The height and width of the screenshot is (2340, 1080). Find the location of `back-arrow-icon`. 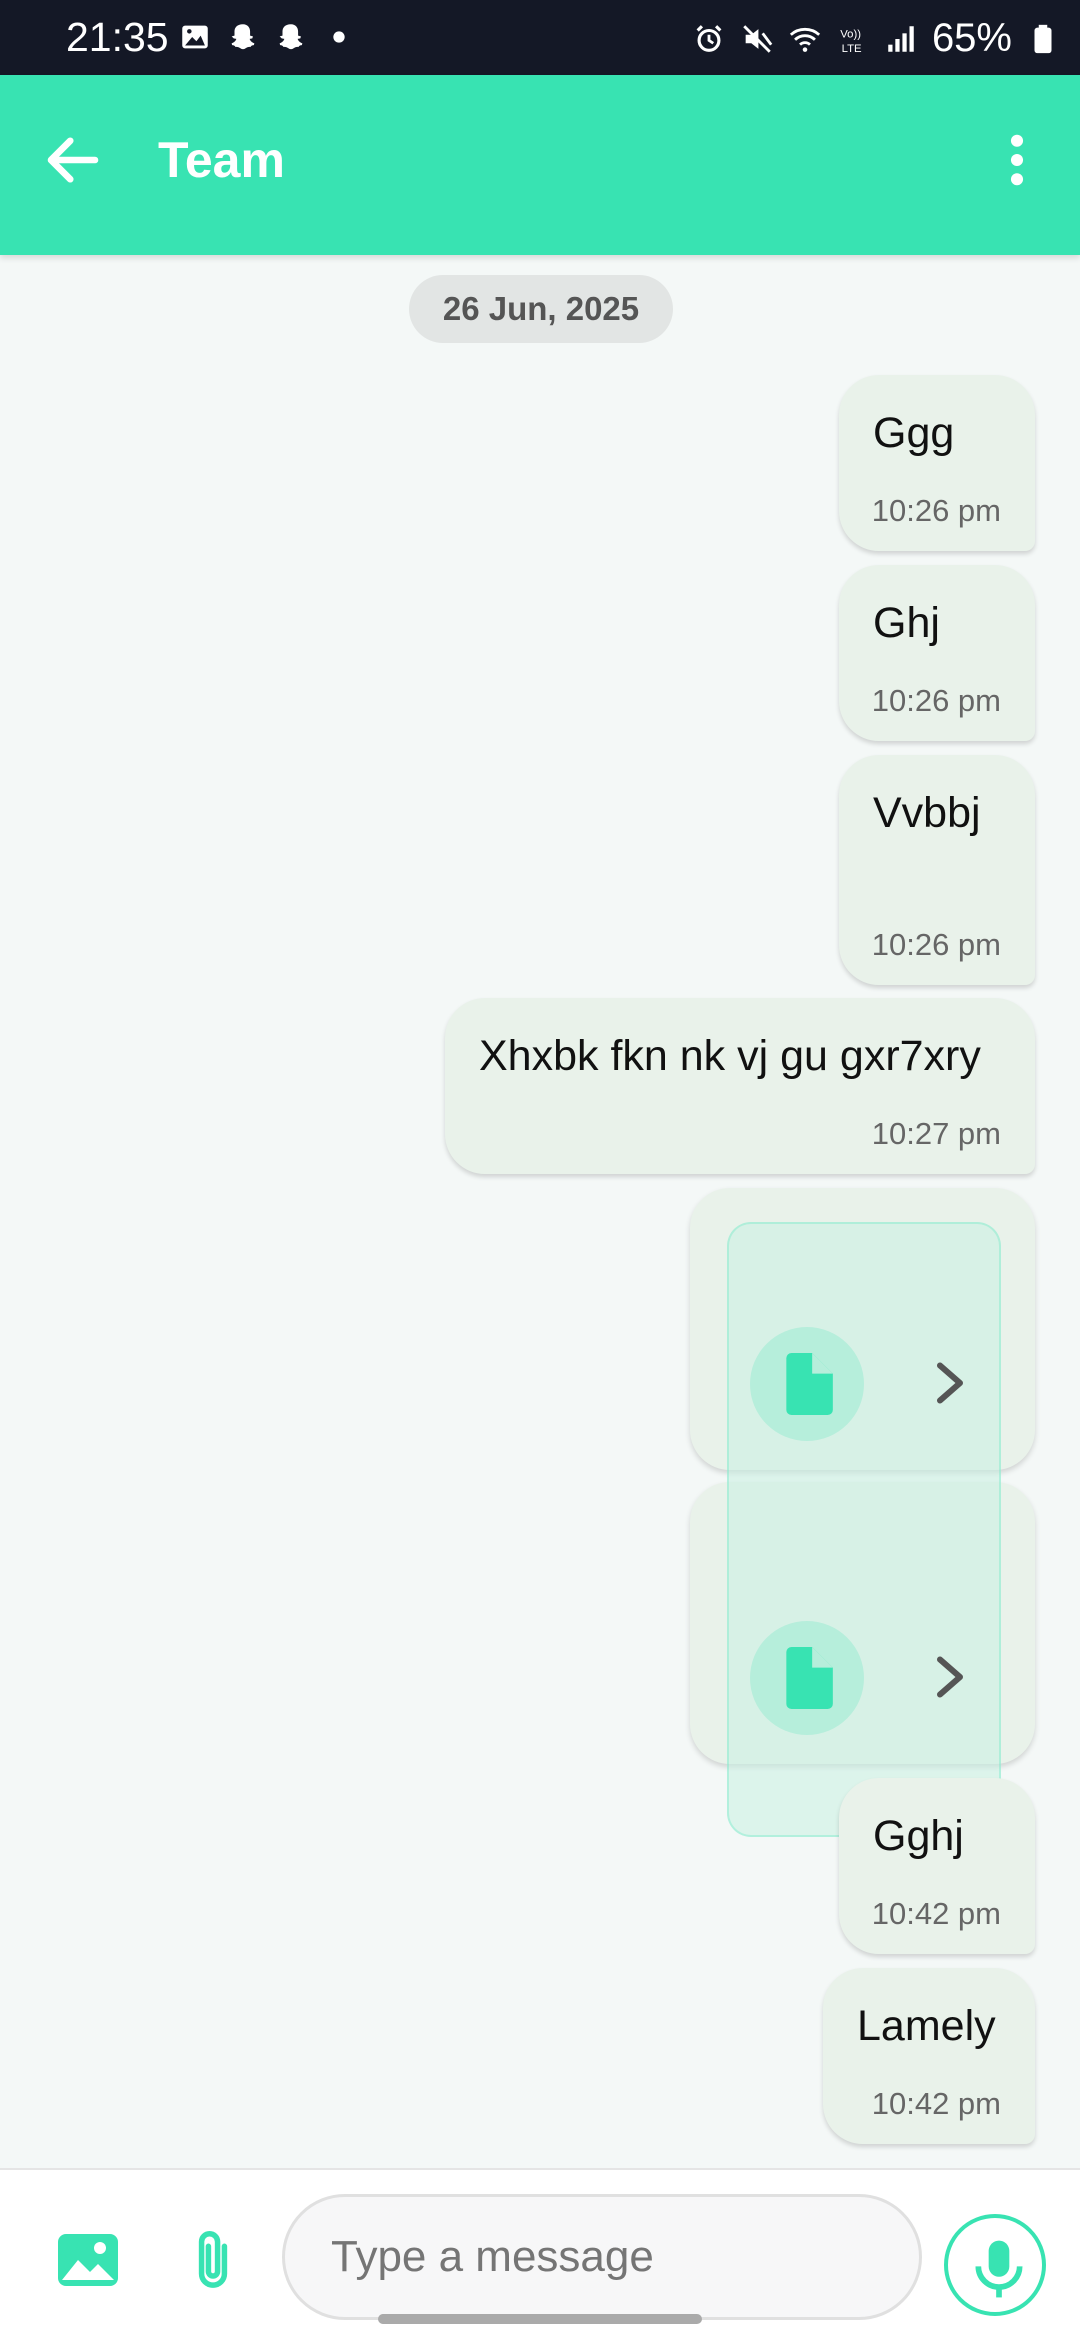

back-arrow-icon is located at coordinates (73, 160).